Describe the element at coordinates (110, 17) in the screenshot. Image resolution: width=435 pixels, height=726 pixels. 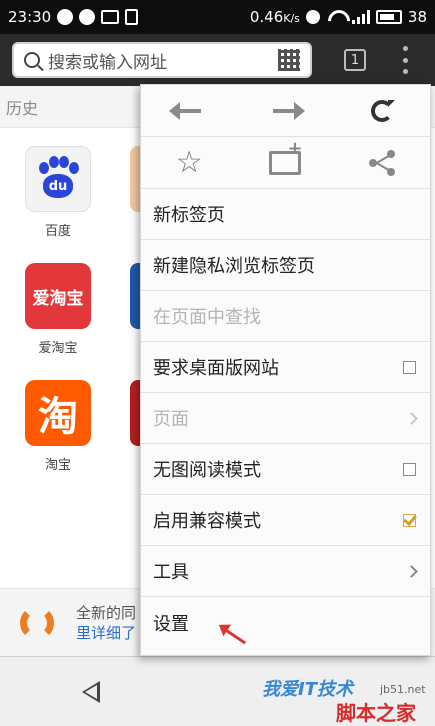
I see `image-notification-icon` at that location.